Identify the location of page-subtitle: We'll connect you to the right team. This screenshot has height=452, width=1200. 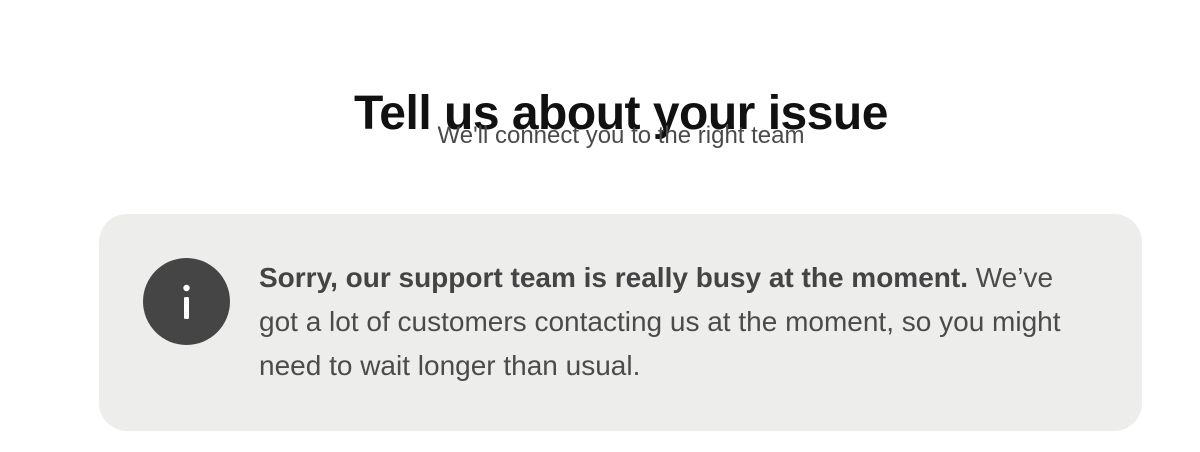
(621, 135).